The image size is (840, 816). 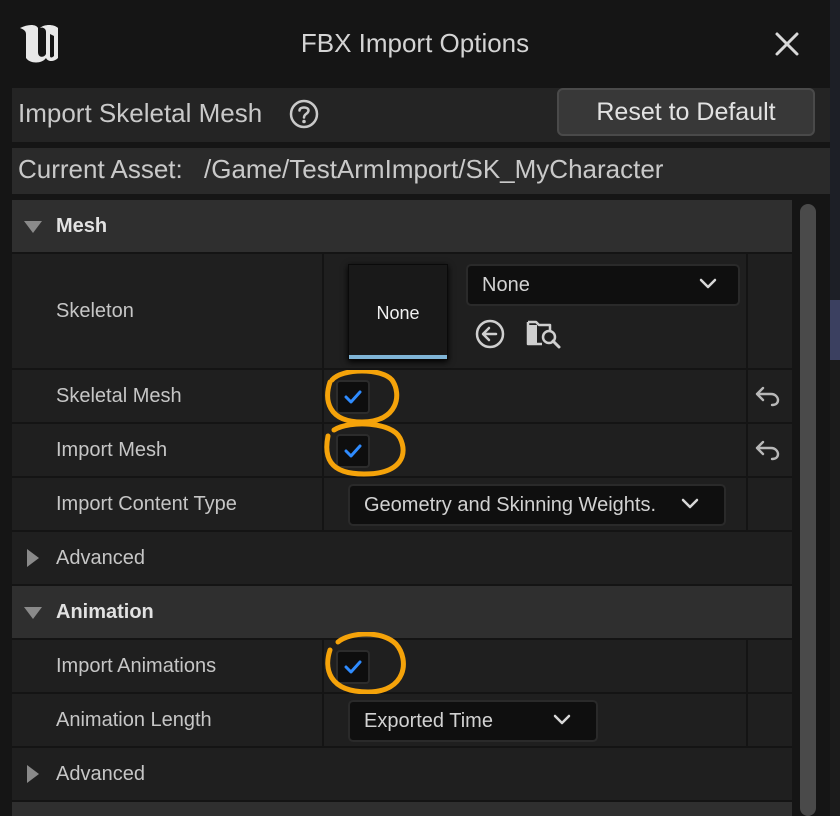 I want to click on browse-asset-icon, so click(x=544, y=333).